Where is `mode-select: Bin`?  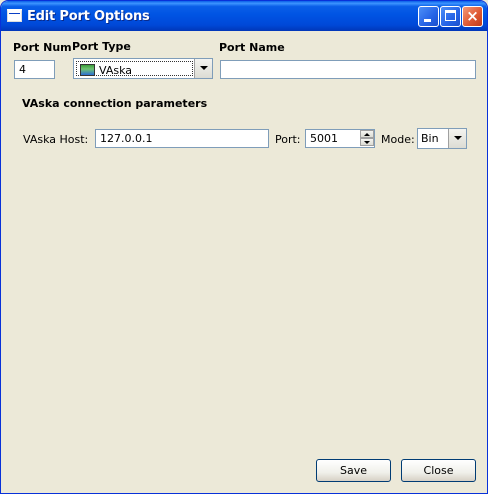
mode-select: Bin is located at coordinates (442, 138).